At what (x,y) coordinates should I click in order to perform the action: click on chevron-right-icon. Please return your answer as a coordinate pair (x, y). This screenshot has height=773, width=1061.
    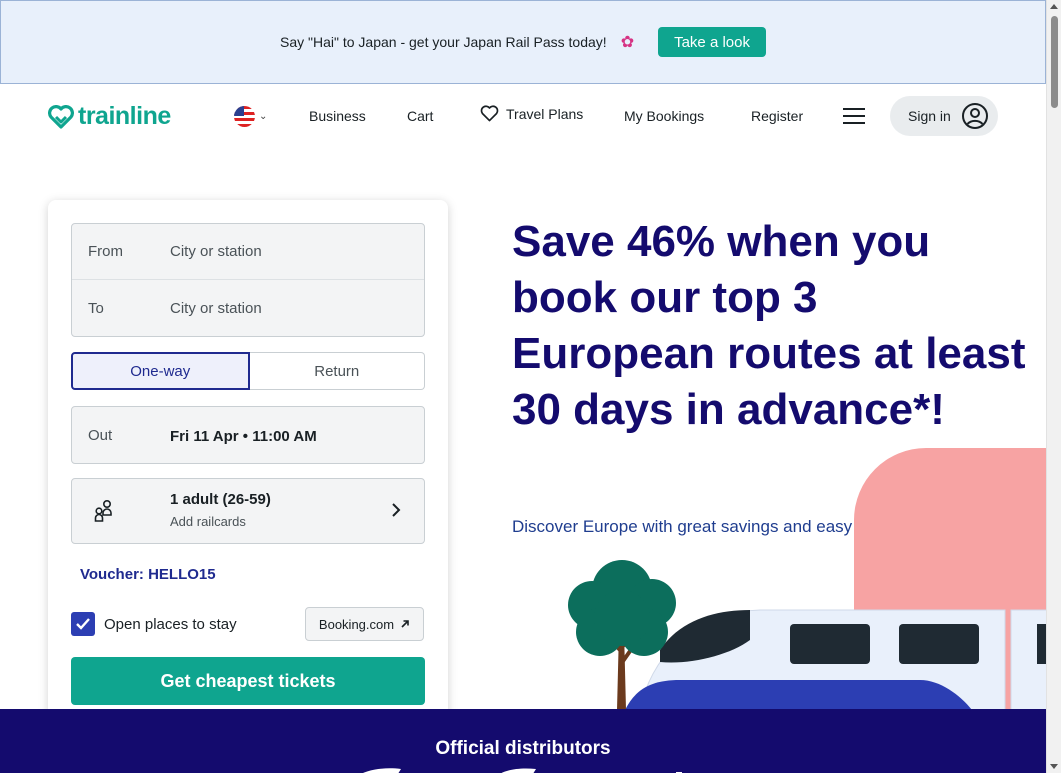
    Looking at the image, I should click on (396, 510).